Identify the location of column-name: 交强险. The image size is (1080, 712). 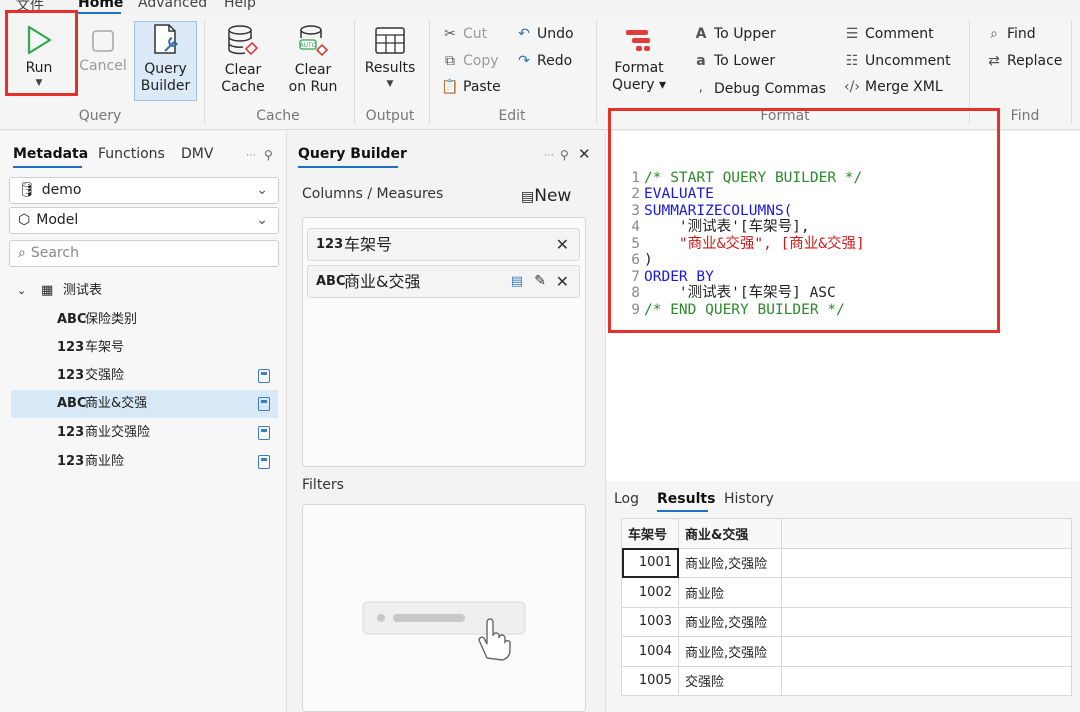
(105, 375).